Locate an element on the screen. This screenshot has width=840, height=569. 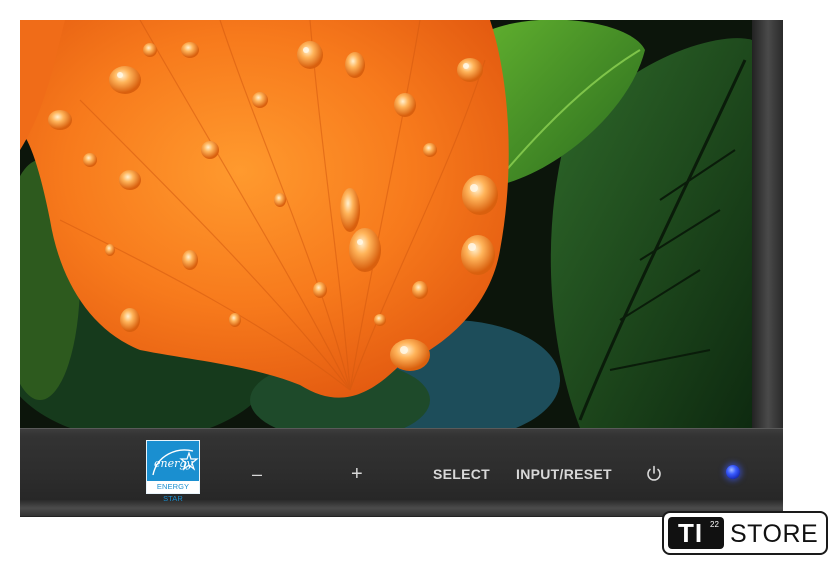
select-button: SELECT is located at coordinates (461, 474).